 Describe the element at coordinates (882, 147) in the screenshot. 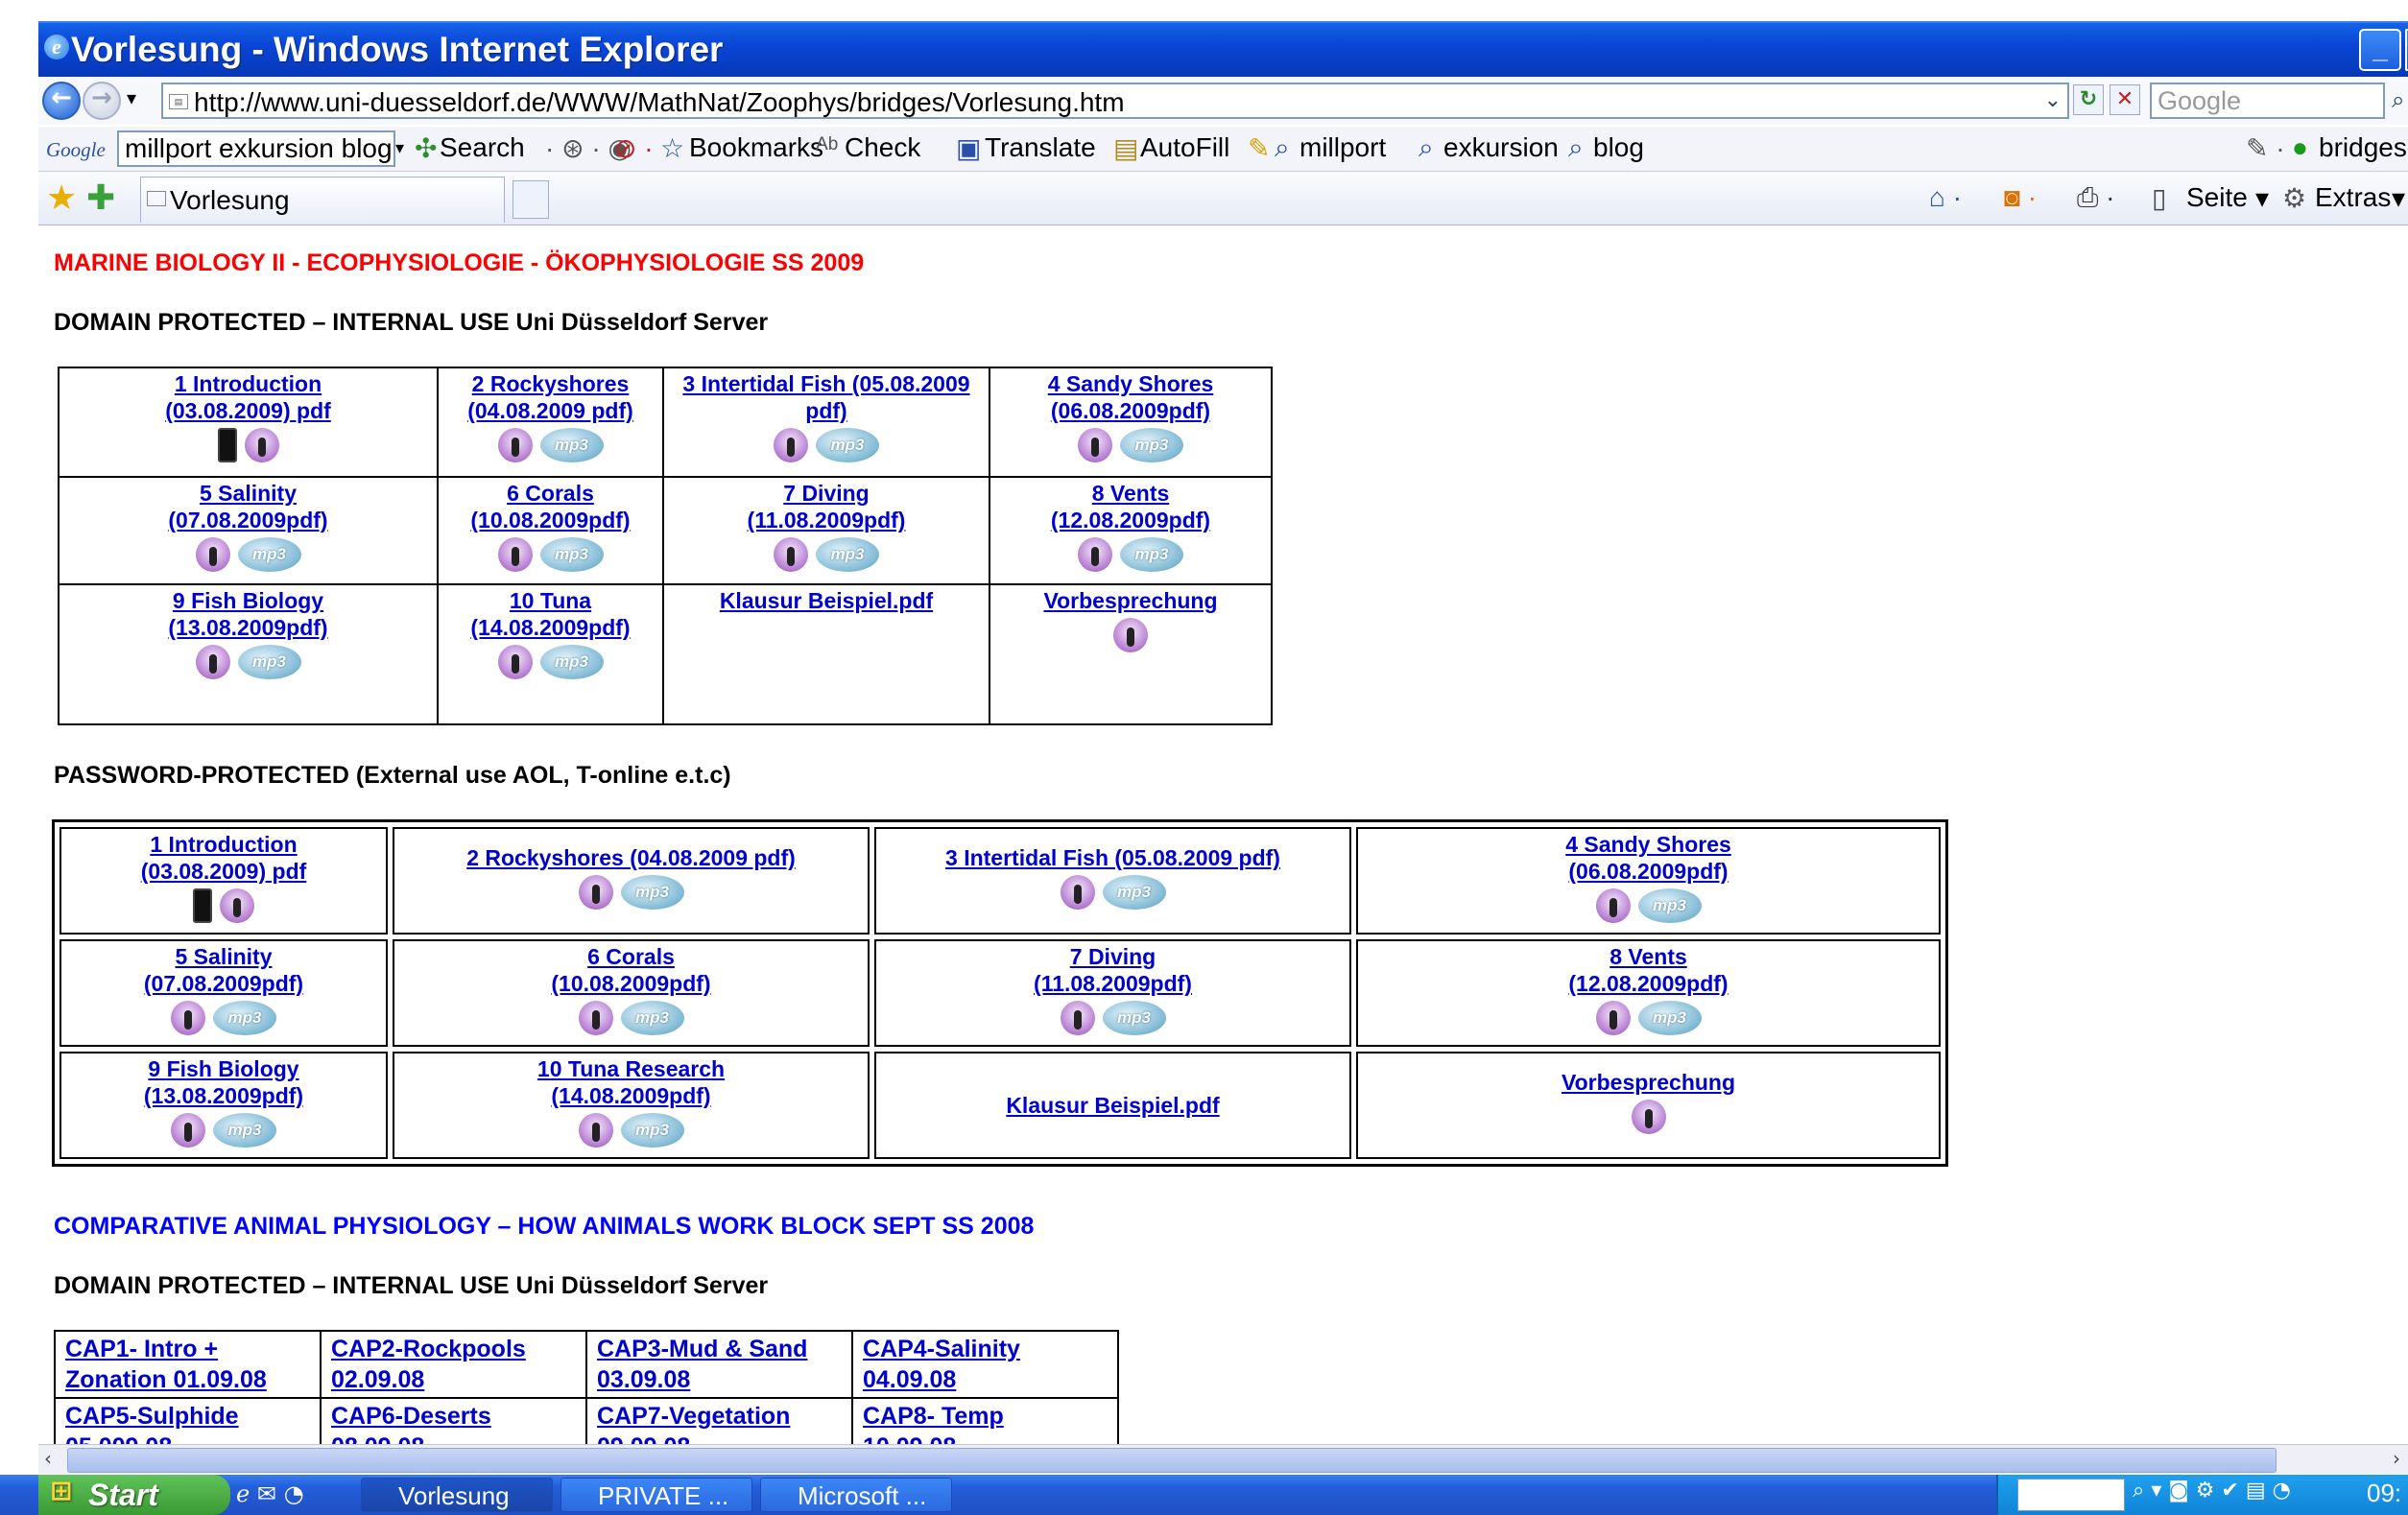

I see `check-button: Check` at that location.